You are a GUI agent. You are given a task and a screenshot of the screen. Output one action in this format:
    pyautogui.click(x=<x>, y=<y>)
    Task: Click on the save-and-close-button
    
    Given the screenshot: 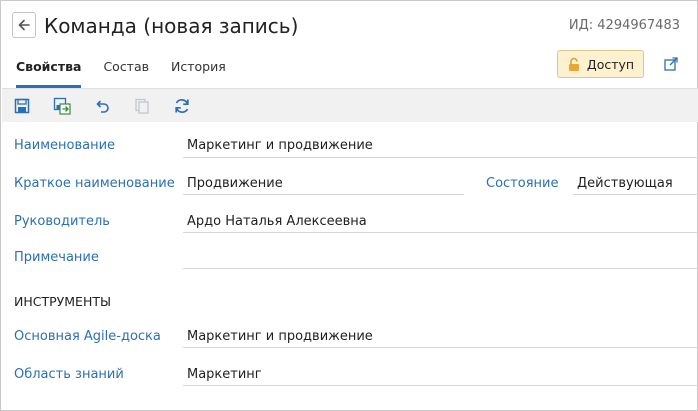 What is the action you would take?
    pyautogui.click(x=62, y=106)
    